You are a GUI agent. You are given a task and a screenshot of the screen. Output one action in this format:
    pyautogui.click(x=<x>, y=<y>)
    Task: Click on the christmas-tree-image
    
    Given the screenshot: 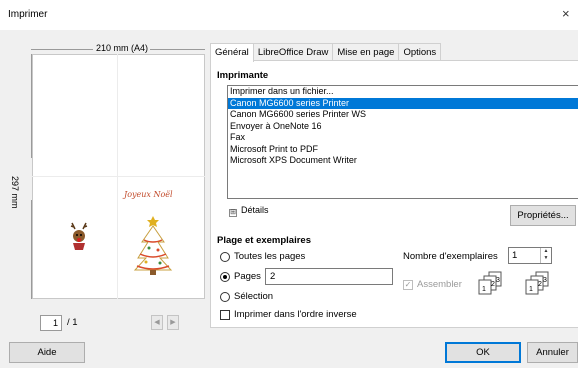 What is the action you would take?
    pyautogui.click(x=153, y=245)
    